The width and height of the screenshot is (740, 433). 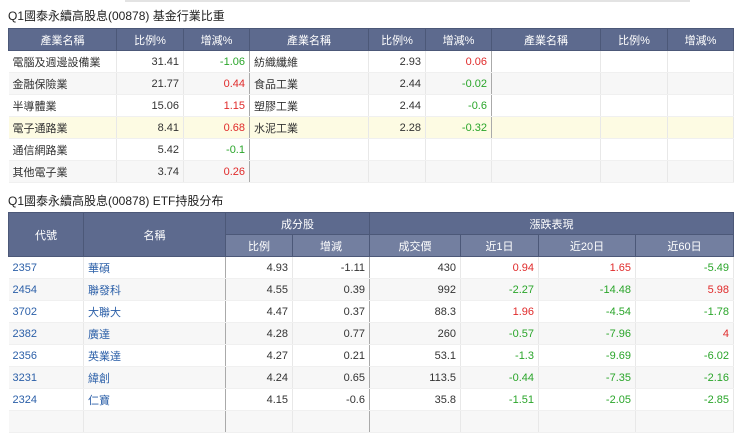 What do you see at coordinates (116, 201) in the screenshot?
I see `holdings-title: Q1國泰永續高股息(00878) ETF持股分布` at bounding box center [116, 201].